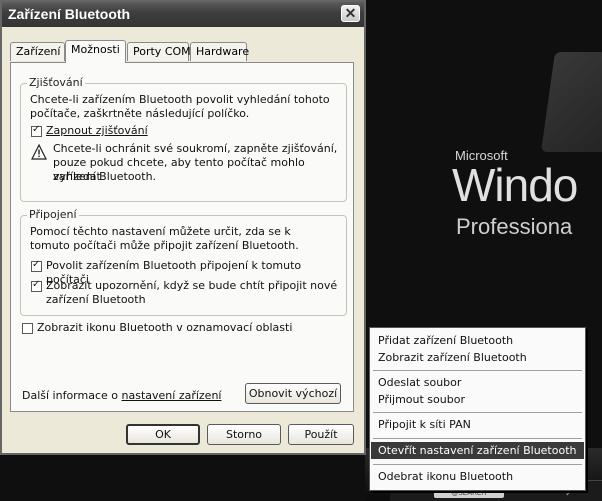  Describe the element at coordinates (515, 185) in the screenshot. I see `product-text: Windo` at that location.